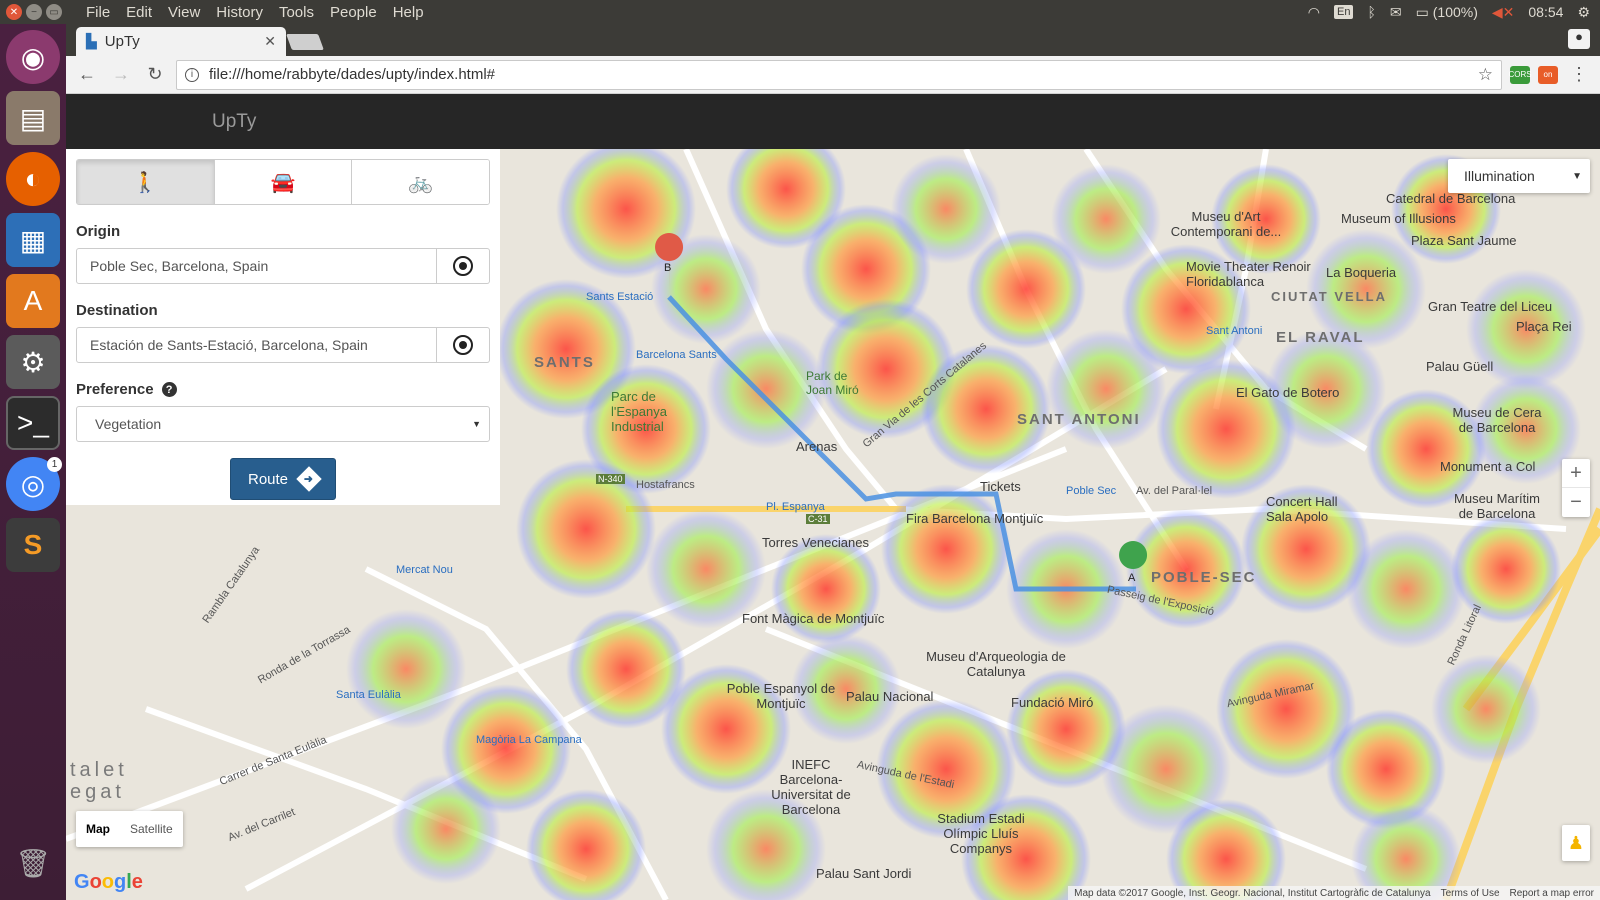 Image resolution: width=1600 pixels, height=900 pixels. I want to click on cors-extension-icon: CORS, so click(1520, 74).